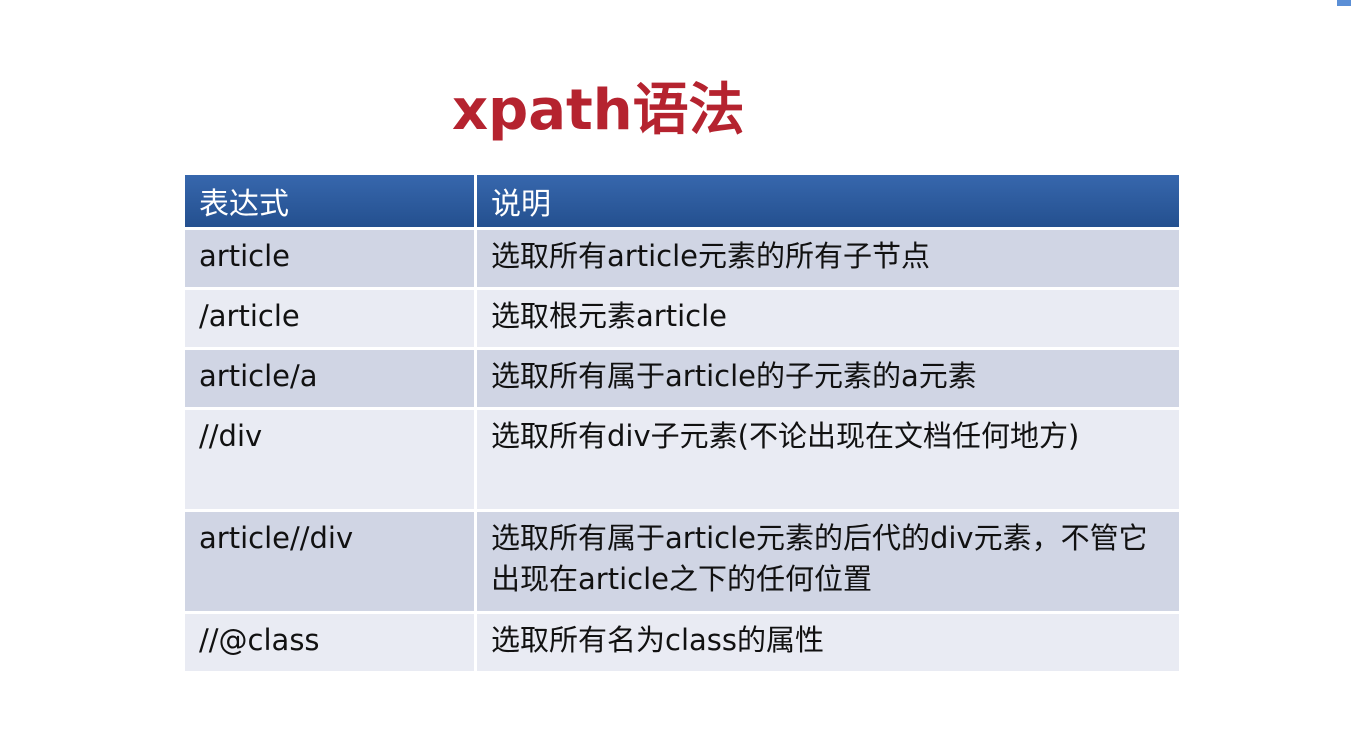  What do you see at coordinates (828, 642) in the screenshot?
I see `description-cell: 选取所有名为class的属性` at bounding box center [828, 642].